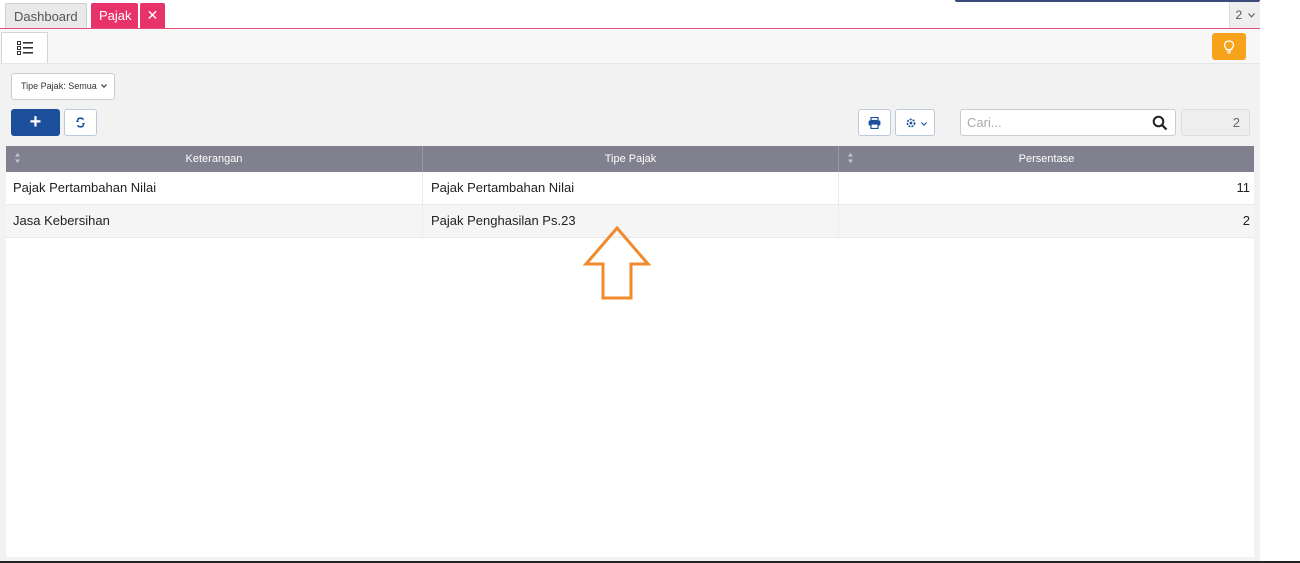  I want to click on refresh-button, so click(80, 122).